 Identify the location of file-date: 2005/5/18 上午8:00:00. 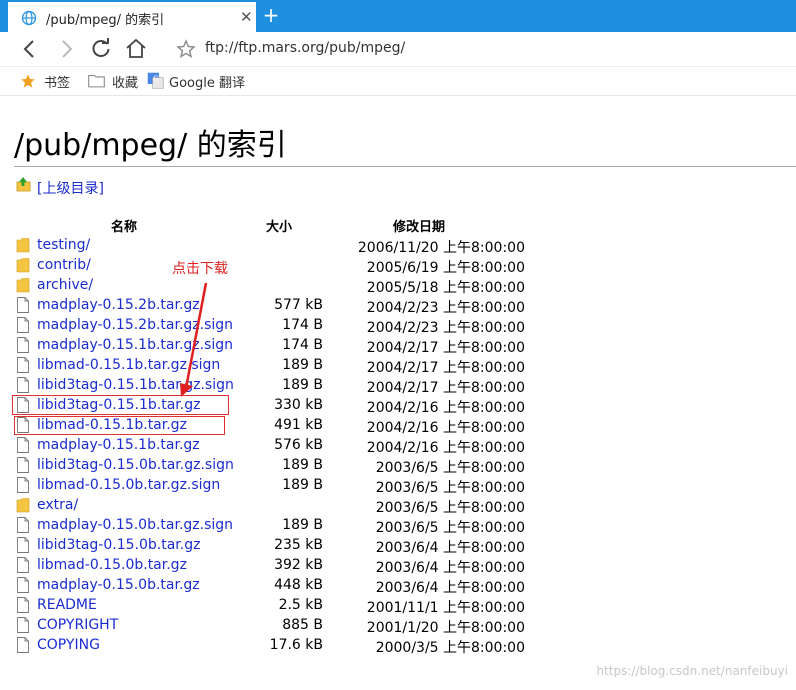
(445, 288).